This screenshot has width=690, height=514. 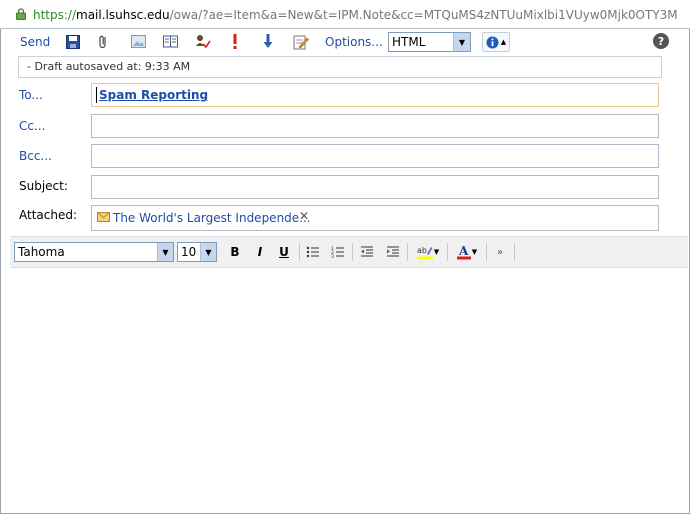 I want to click on attached-label: Attached:, so click(x=48, y=215).